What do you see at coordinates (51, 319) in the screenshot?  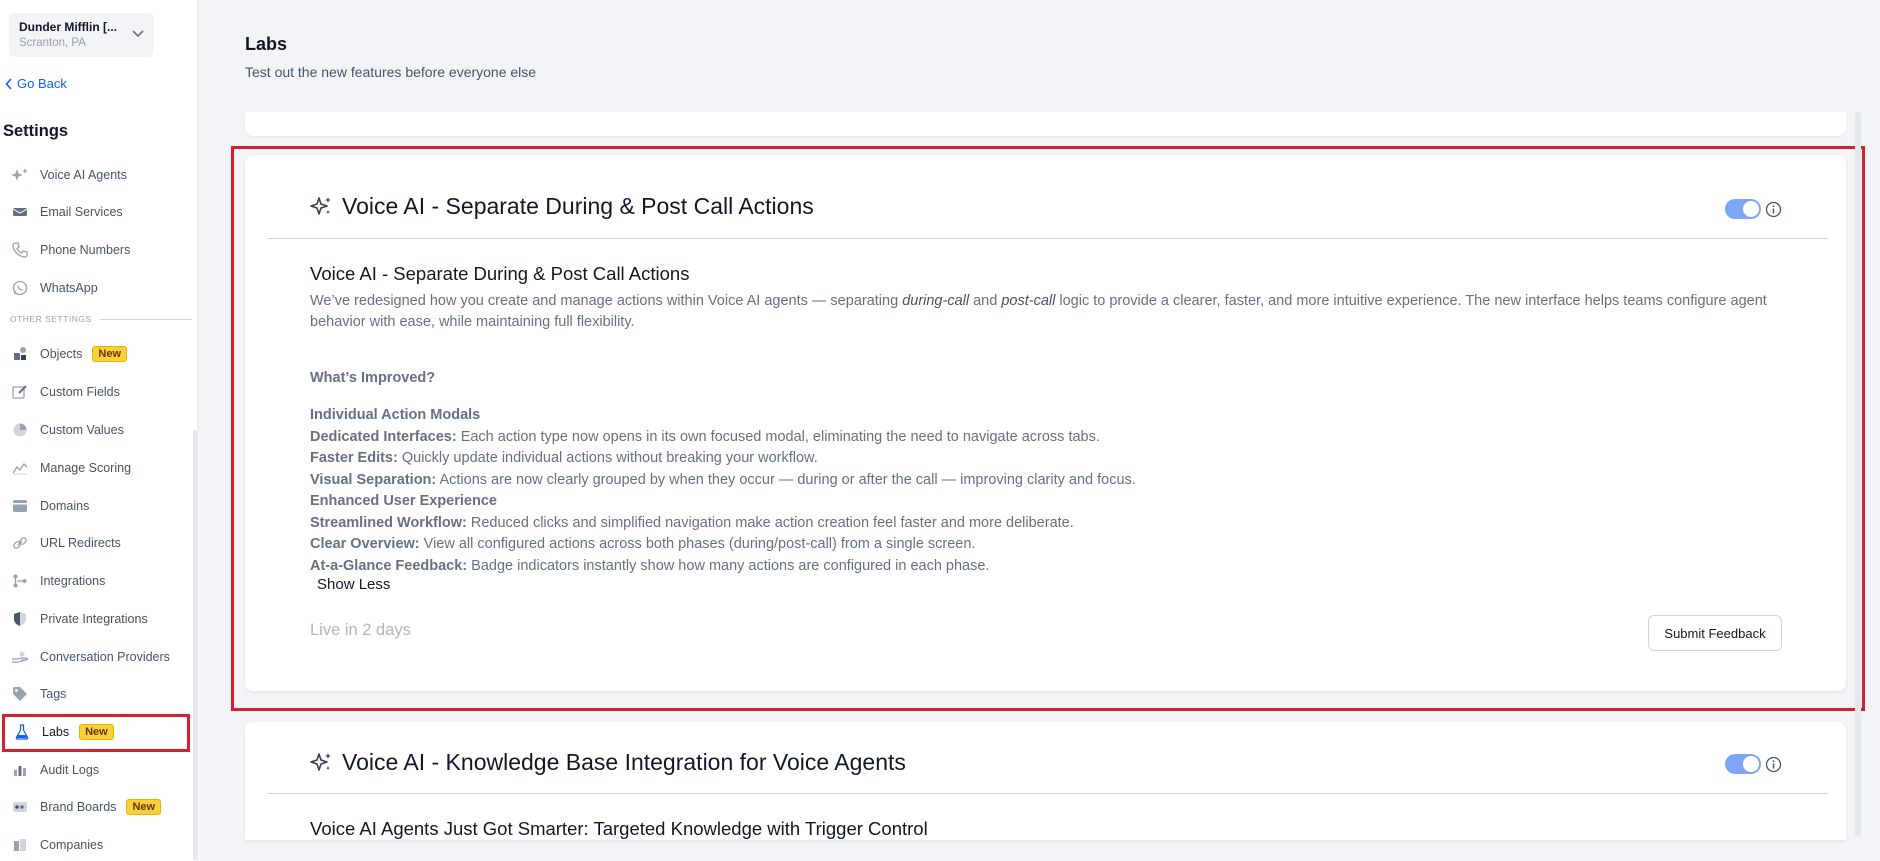 I see `section-label: OTHER SETTINGS` at bounding box center [51, 319].